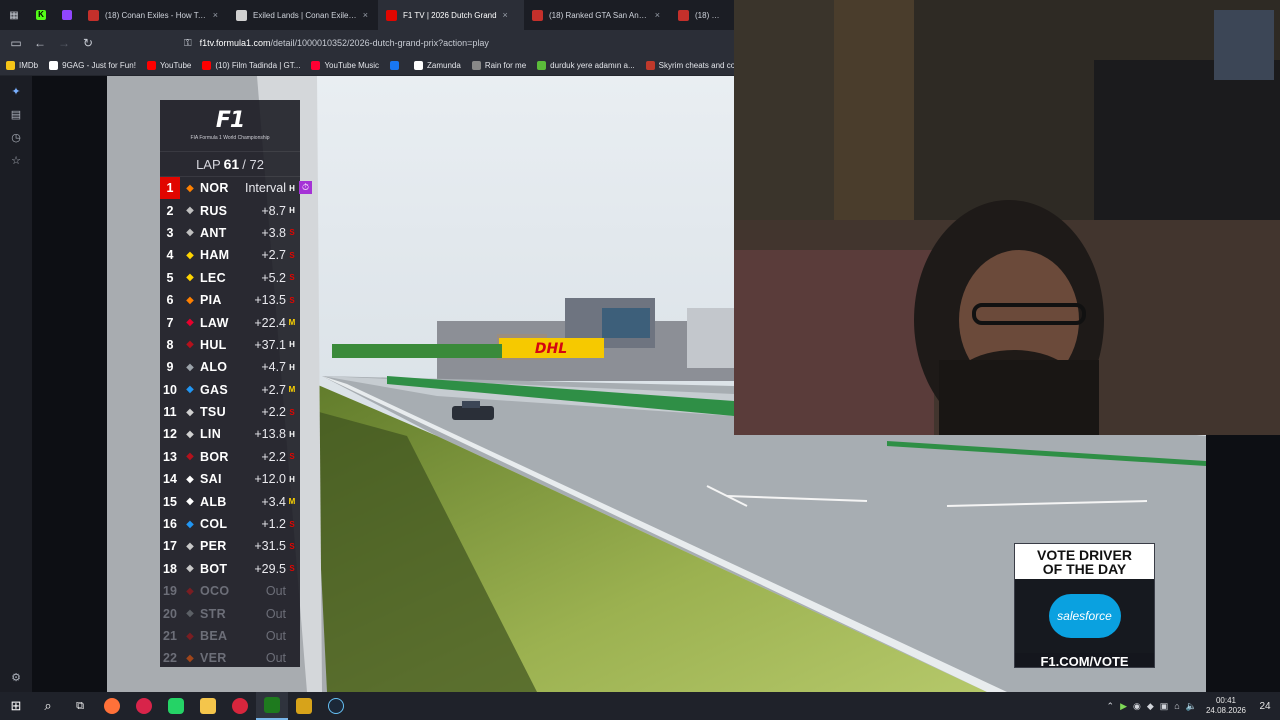  What do you see at coordinates (1176, 706) in the screenshot?
I see `network-icon: ⌂` at bounding box center [1176, 706].